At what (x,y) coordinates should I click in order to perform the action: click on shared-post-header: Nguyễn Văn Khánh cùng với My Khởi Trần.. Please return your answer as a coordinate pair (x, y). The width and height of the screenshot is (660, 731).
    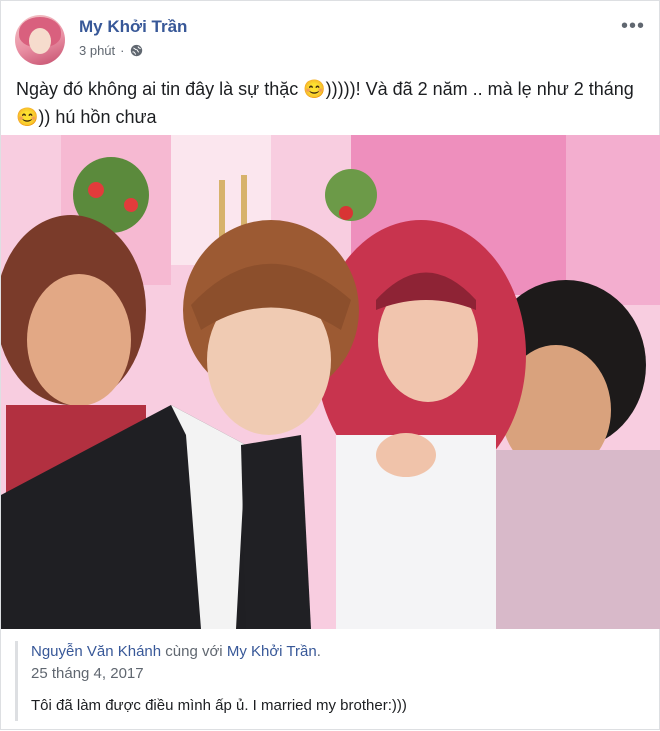
    Looking at the image, I should click on (176, 651).